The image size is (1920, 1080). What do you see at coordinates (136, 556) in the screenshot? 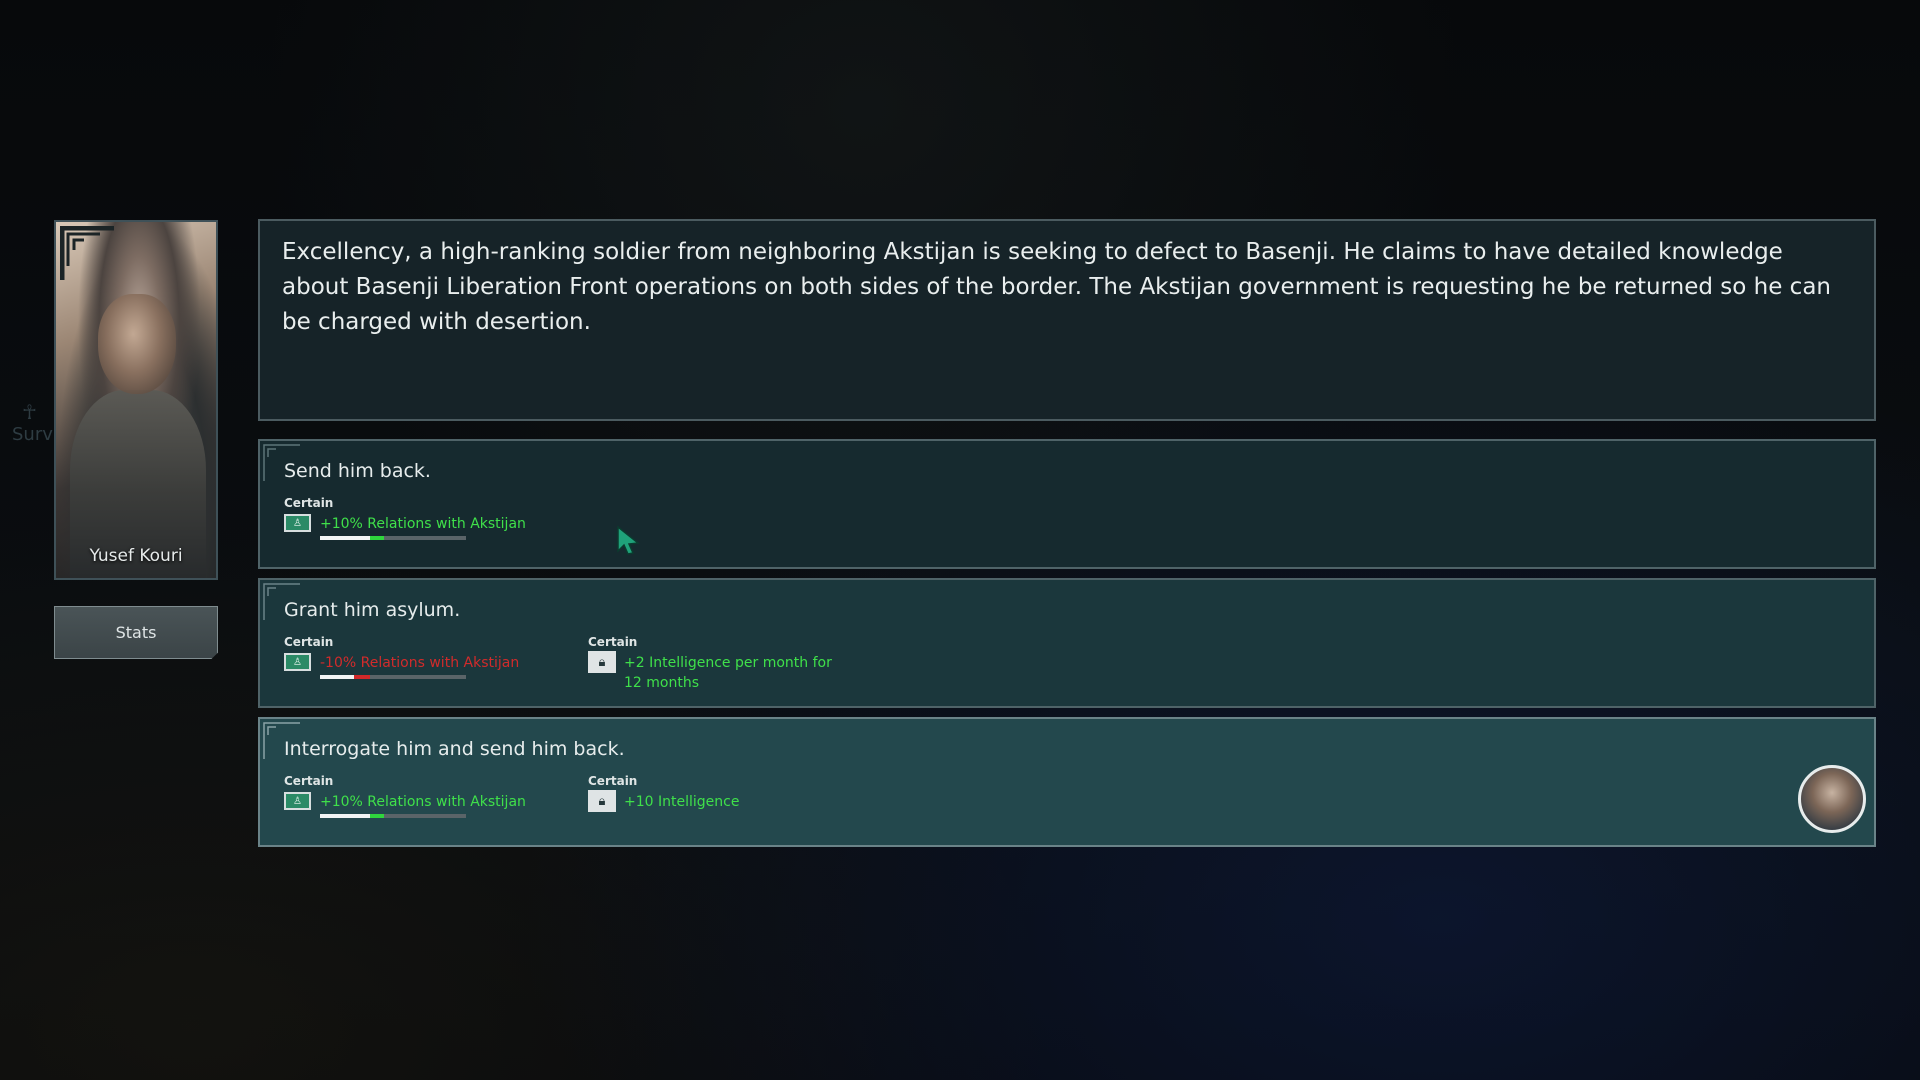
I see `advisor-name: Yusef Kouri` at bounding box center [136, 556].